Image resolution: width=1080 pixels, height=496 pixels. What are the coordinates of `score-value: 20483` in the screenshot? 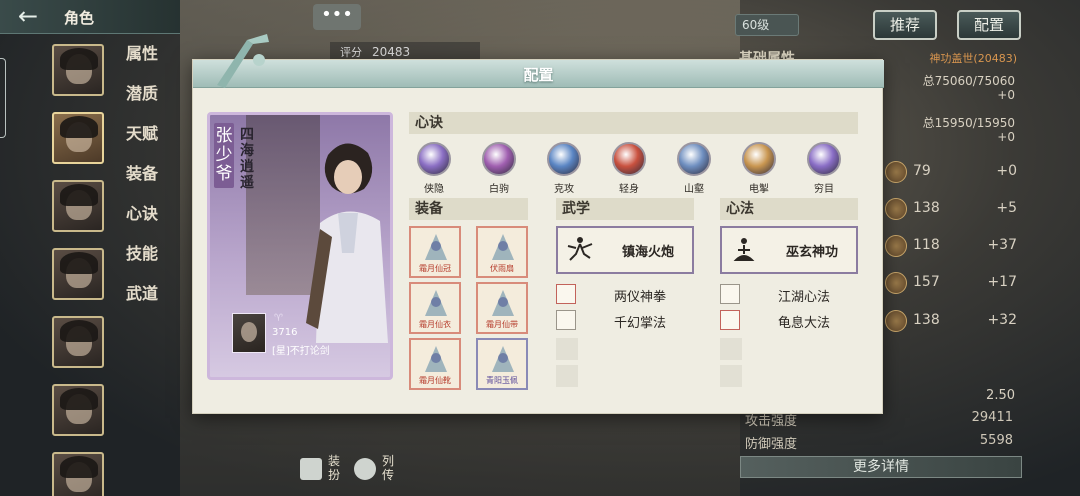 It's located at (391, 52).